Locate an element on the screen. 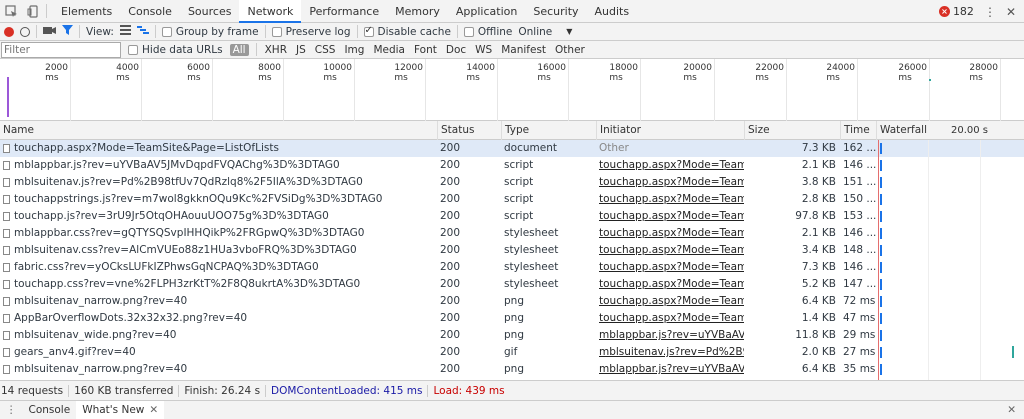 Image resolution: width=1024 pixels, height=419 pixels. tab-sources: Sources is located at coordinates (210, 11).